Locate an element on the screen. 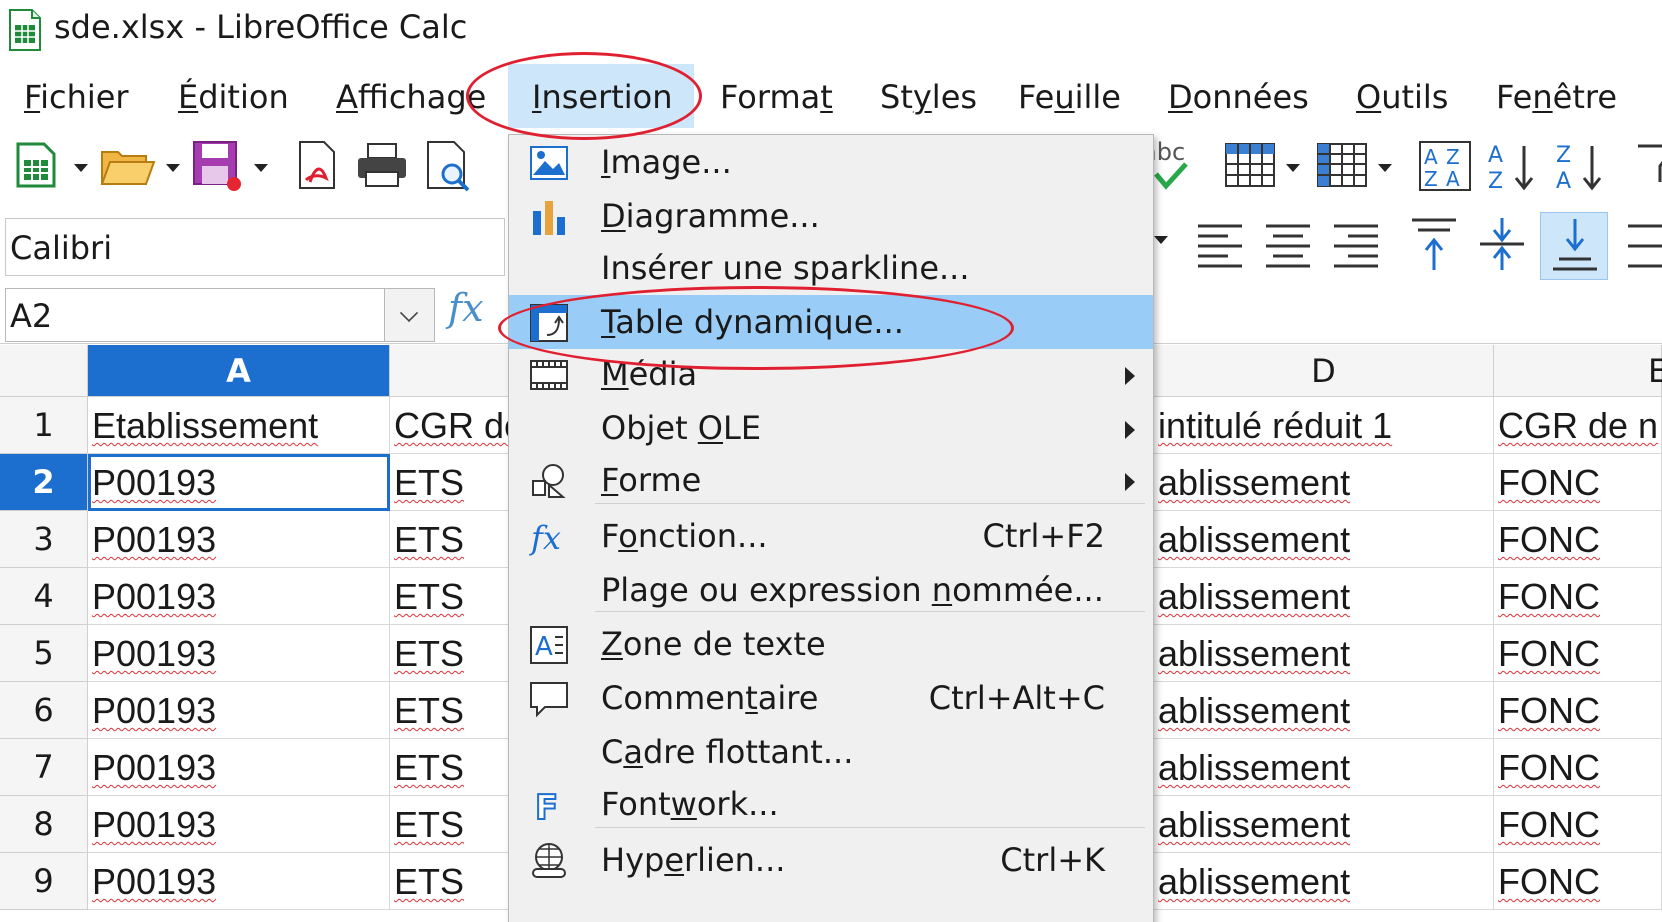 The height and width of the screenshot is (922, 1662). function-wizard-icon: fx is located at coordinates (466, 308).